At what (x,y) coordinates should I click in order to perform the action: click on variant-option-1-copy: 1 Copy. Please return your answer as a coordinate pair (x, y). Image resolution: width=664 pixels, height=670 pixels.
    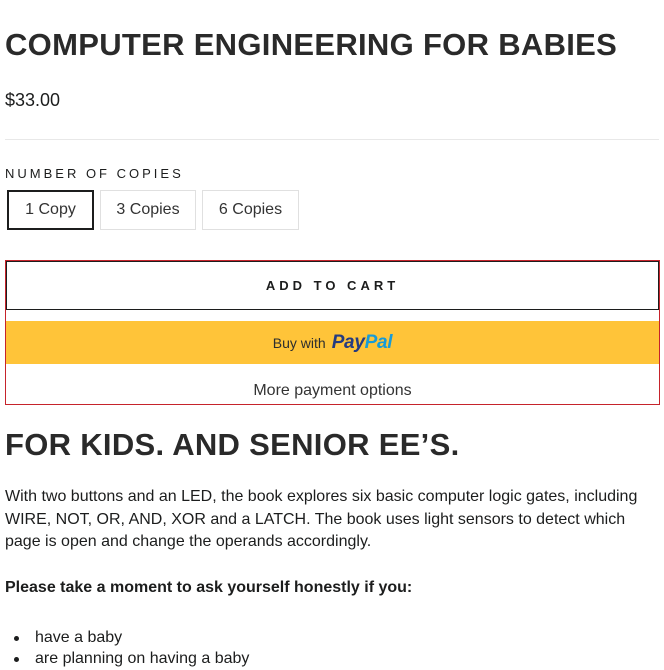
    Looking at the image, I should click on (50, 210).